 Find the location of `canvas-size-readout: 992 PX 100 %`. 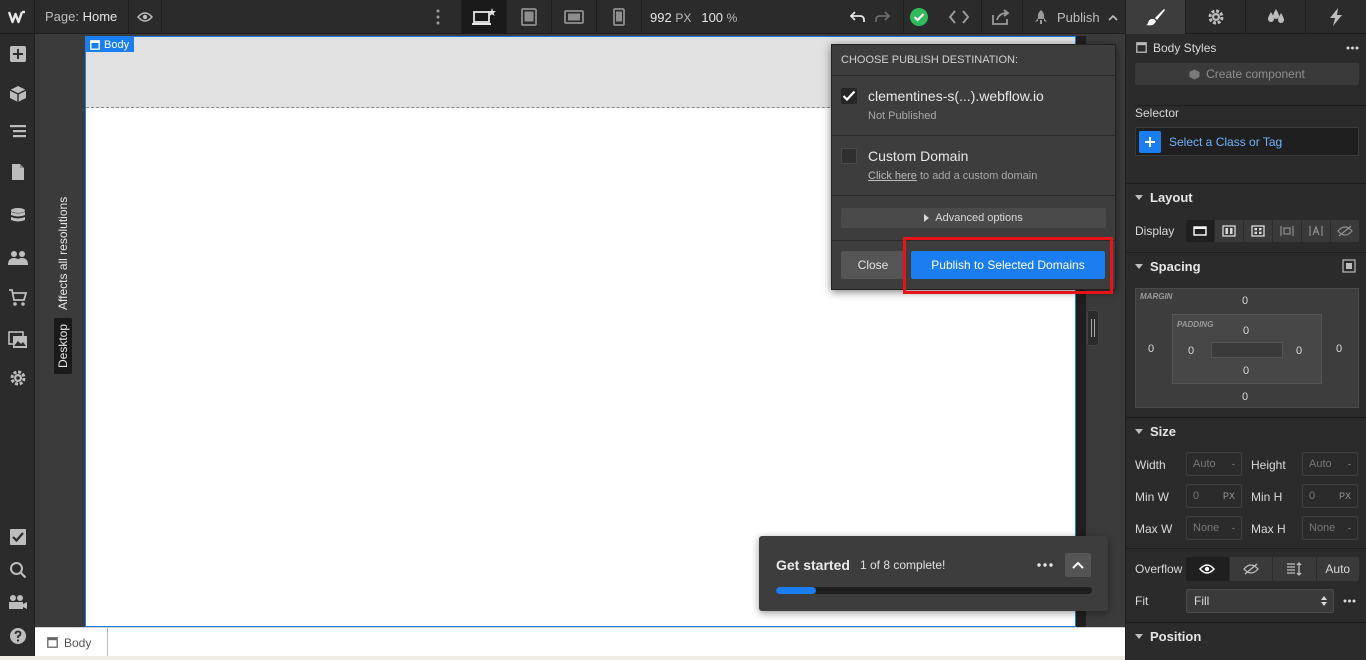

canvas-size-readout: 992 PX 100 % is located at coordinates (741, 17).